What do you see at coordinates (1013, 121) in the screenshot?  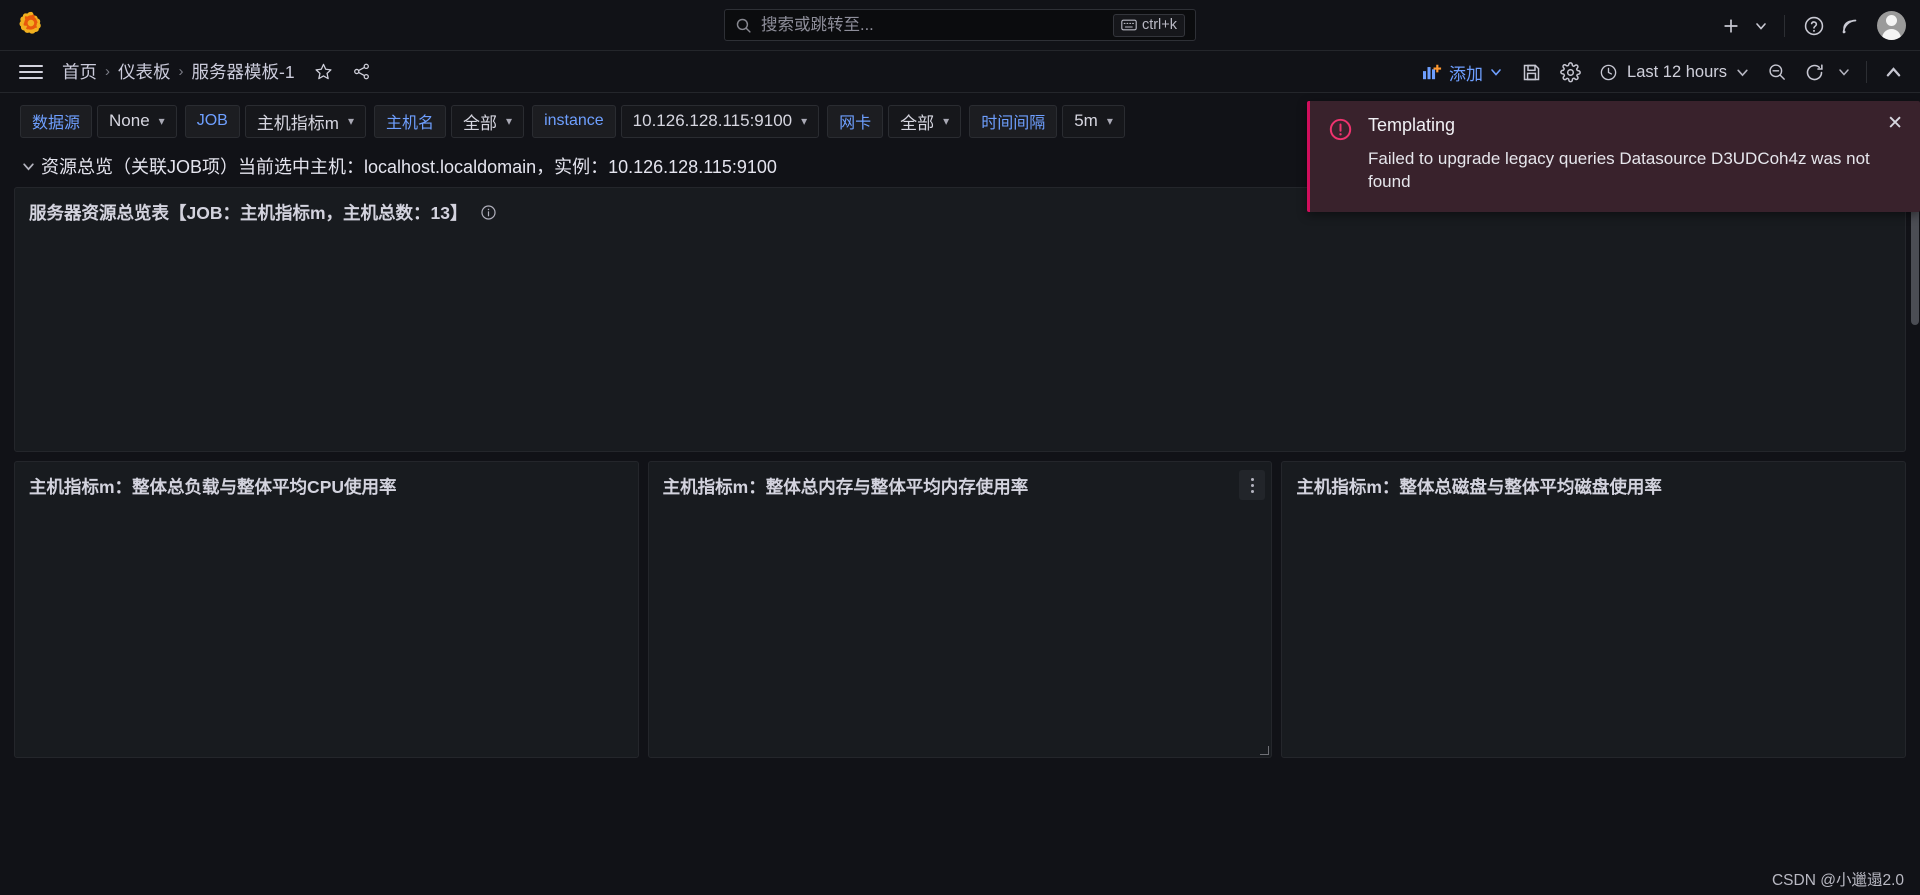 I see `variable-label: 时间间隔` at bounding box center [1013, 121].